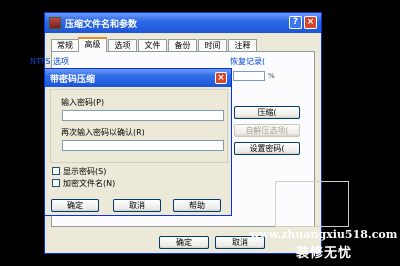 This screenshot has width=400, height=266. What do you see at coordinates (267, 130) in the screenshot?
I see `sfx-options-button: 自解压选项(` at bounding box center [267, 130].